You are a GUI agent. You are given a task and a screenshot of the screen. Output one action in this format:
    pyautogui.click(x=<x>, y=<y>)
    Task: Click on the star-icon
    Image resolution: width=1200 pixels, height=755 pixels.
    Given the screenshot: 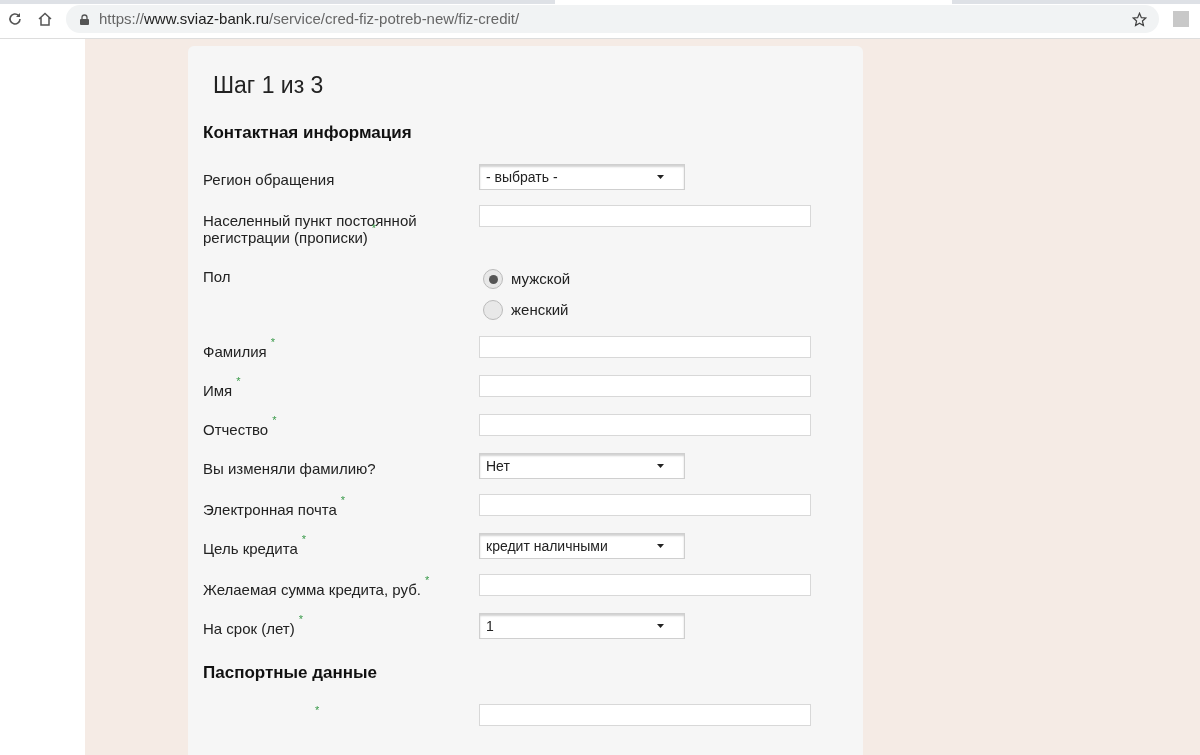 What is the action you would take?
    pyautogui.click(x=1139, y=19)
    